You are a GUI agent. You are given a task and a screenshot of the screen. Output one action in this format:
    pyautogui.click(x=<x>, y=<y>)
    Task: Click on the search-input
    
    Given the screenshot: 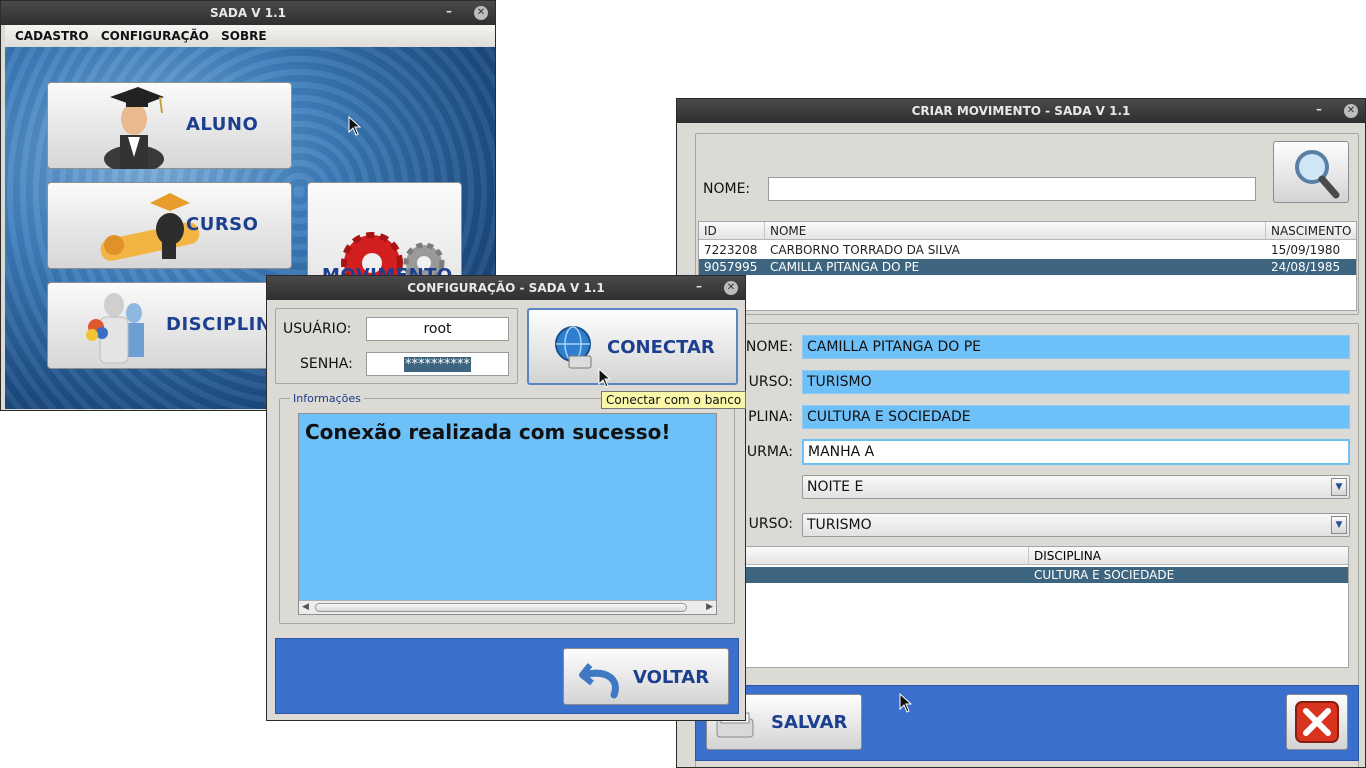 What is the action you would take?
    pyautogui.click(x=1012, y=189)
    